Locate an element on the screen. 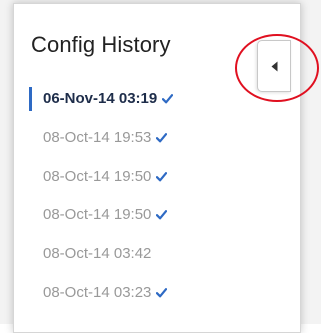 This screenshot has height=333, width=321. history-item-label: 08-Oct-14 03:23 is located at coordinates (97, 292).